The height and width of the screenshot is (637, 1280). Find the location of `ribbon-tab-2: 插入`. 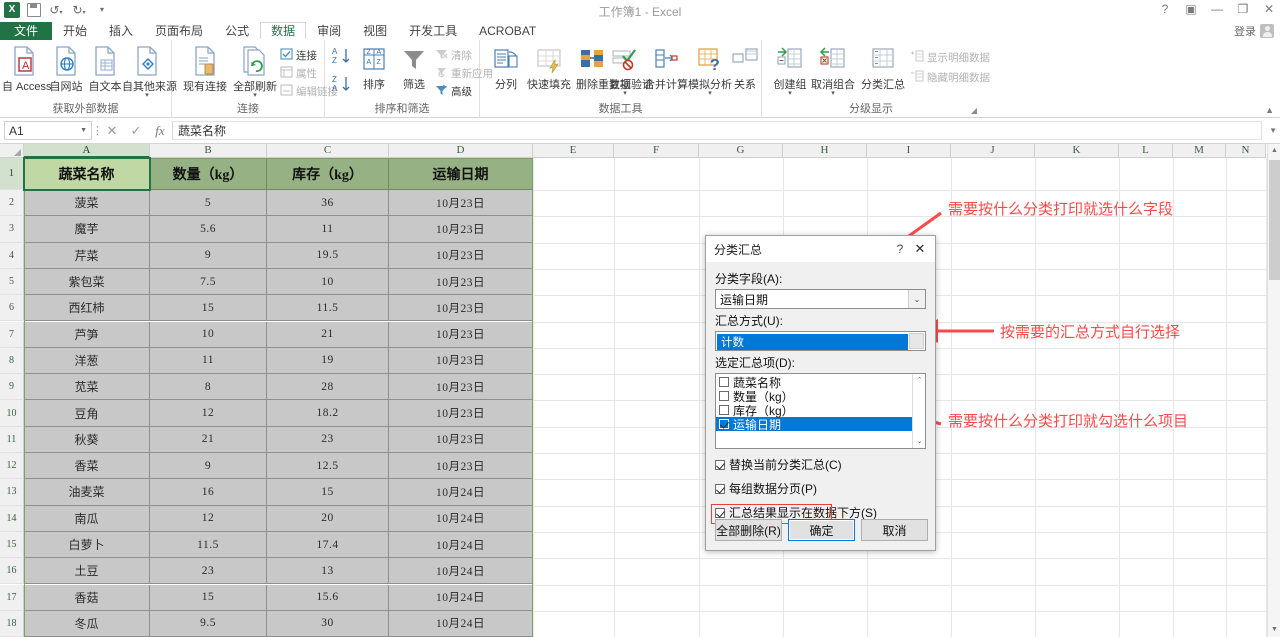

ribbon-tab-2: 插入 is located at coordinates (121, 31).